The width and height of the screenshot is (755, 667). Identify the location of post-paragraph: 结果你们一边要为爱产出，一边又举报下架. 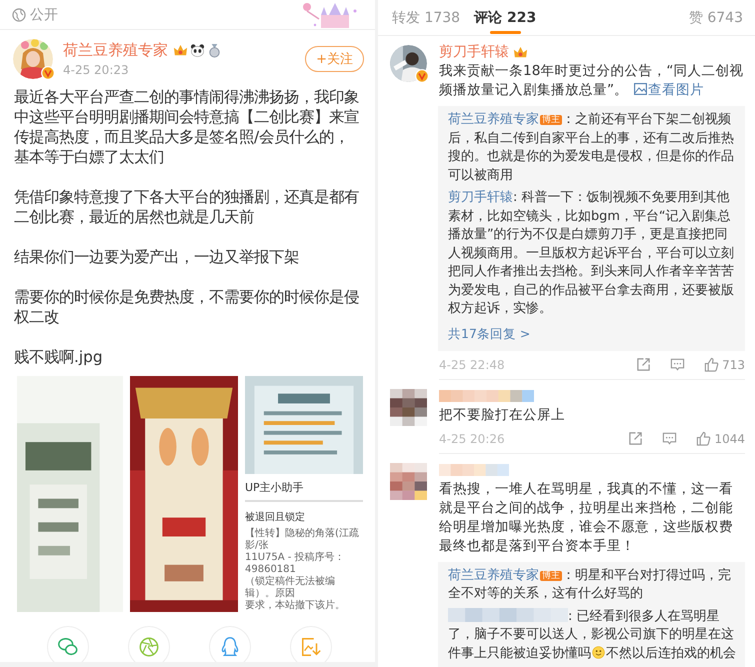
(157, 257).